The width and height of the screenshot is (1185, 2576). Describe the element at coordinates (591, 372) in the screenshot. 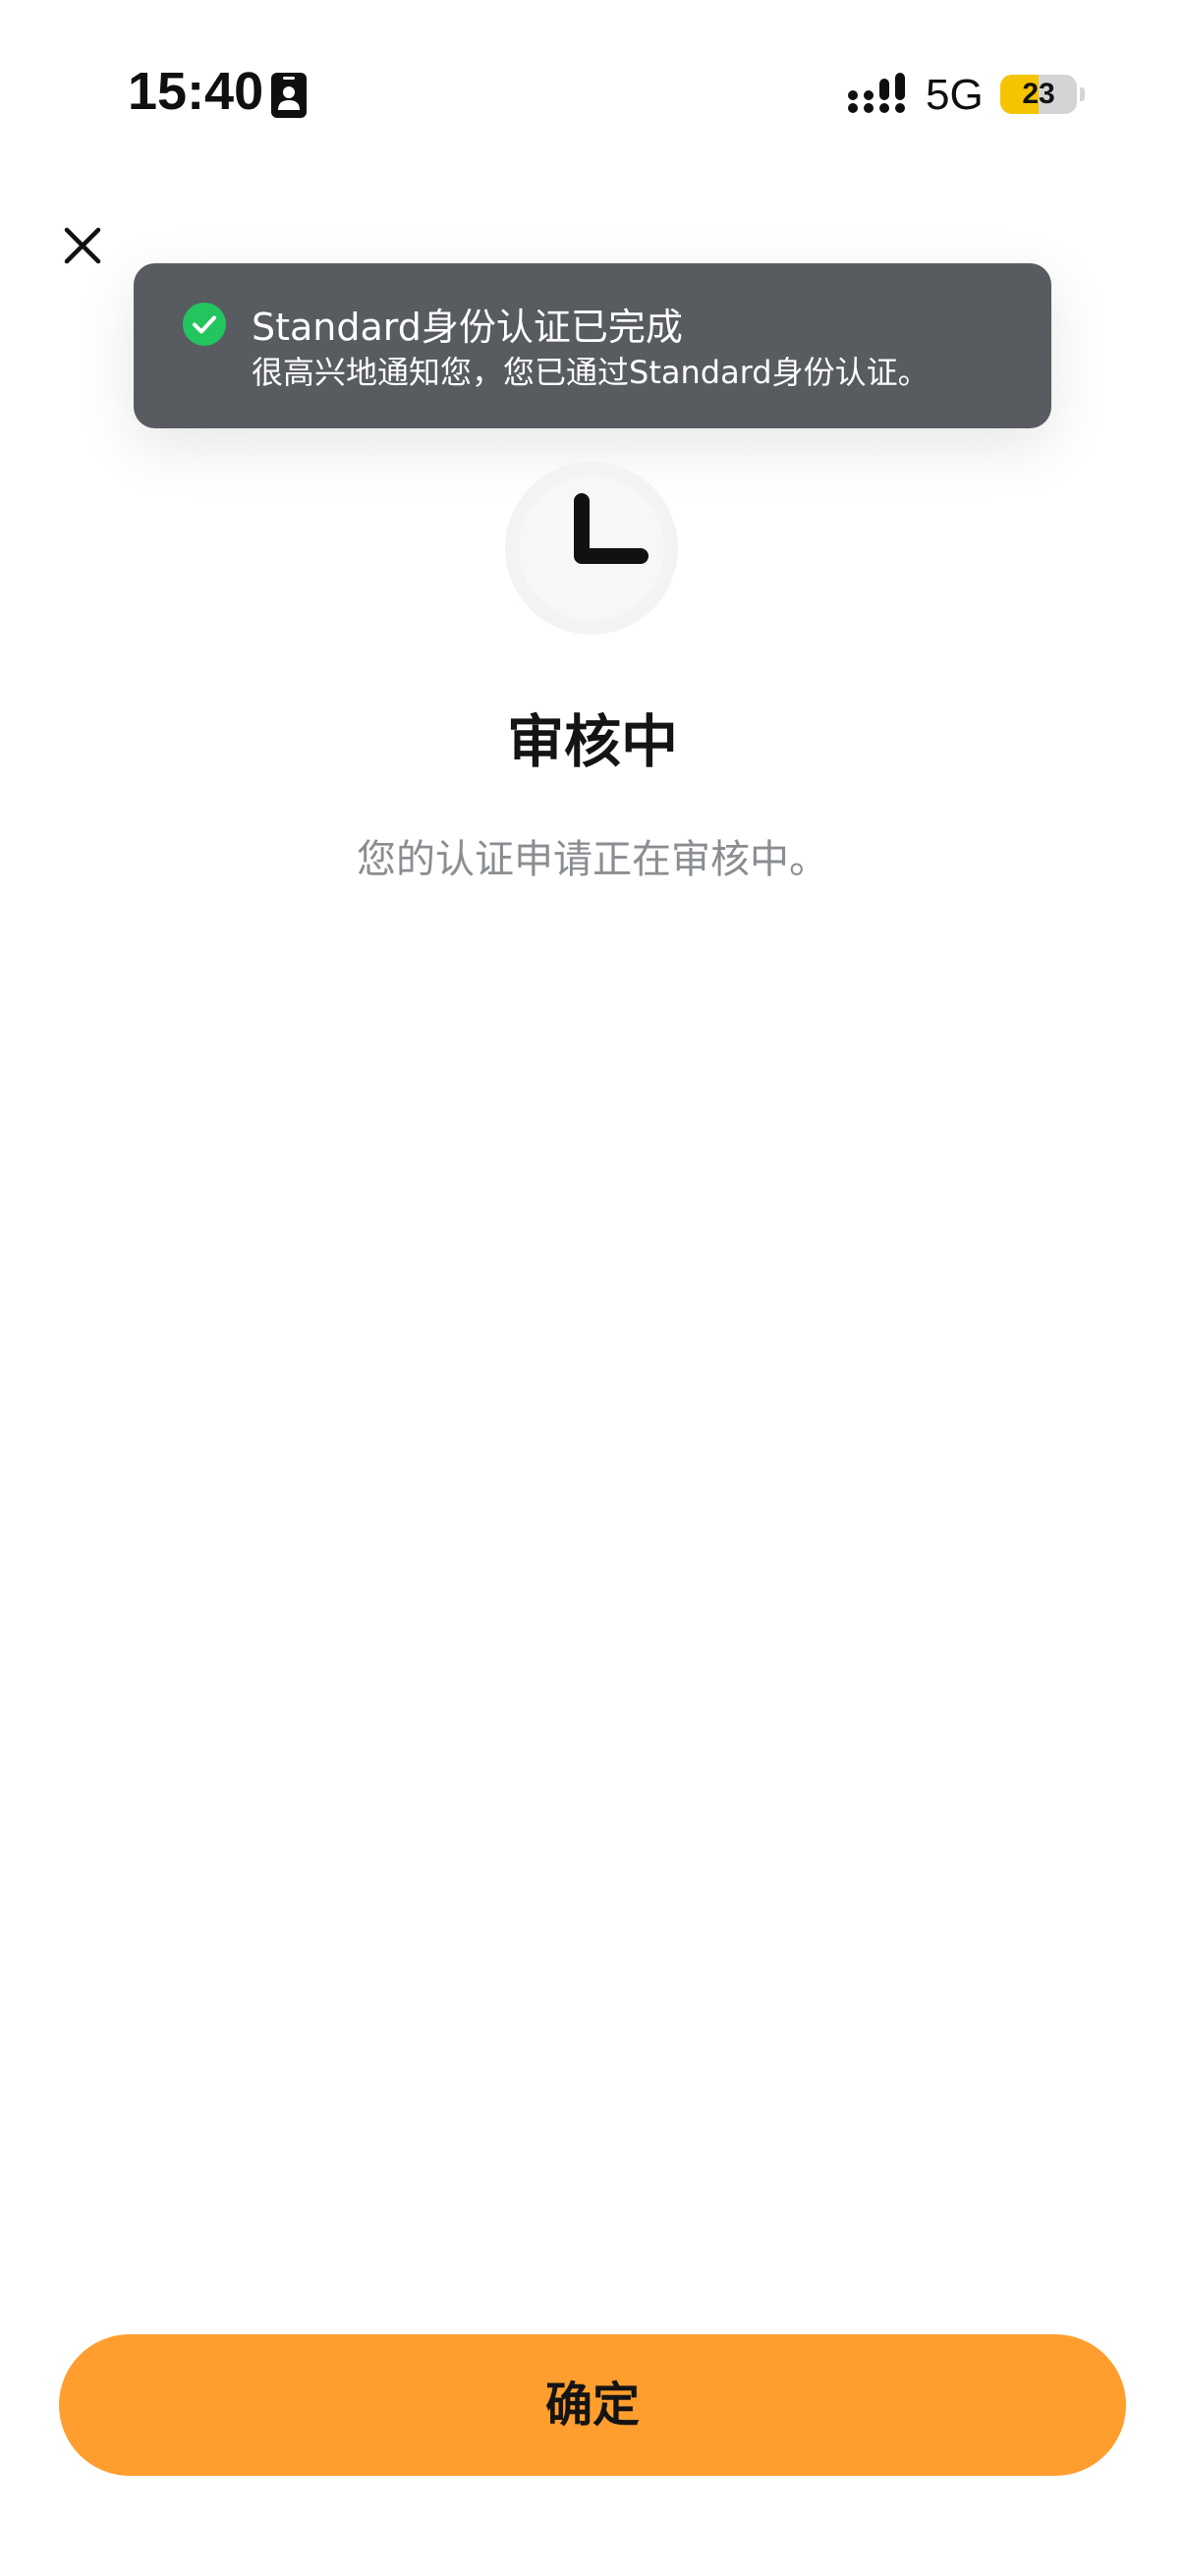

I see `toast-message: 很高兴地通知您，您已通过Standard身份认证。` at that location.